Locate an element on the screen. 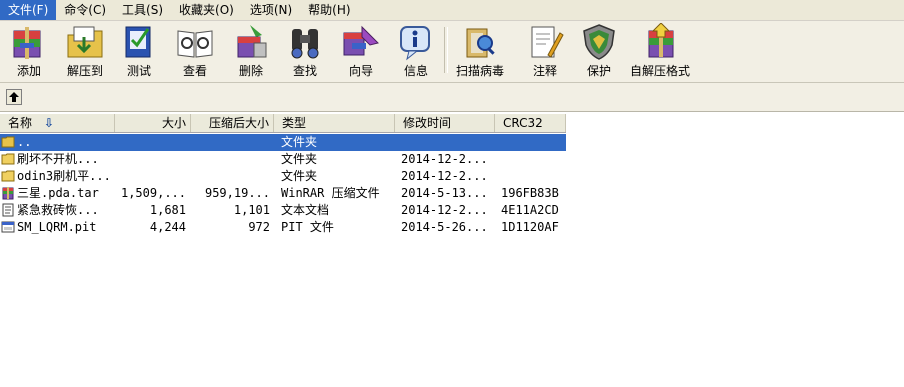 This screenshot has width=904, height=387. column-header-crc: CRC32 is located at coordinates (530, 123).